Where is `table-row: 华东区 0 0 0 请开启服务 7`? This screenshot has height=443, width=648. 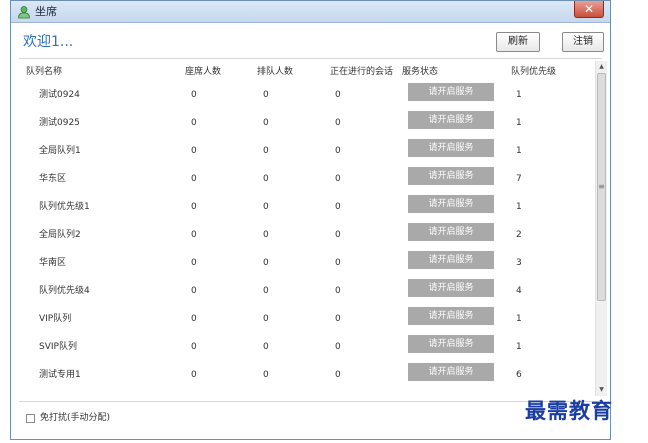 table-row: 华东区 0 0 0 请开启服务 7 is located at coordinates (303, 179).